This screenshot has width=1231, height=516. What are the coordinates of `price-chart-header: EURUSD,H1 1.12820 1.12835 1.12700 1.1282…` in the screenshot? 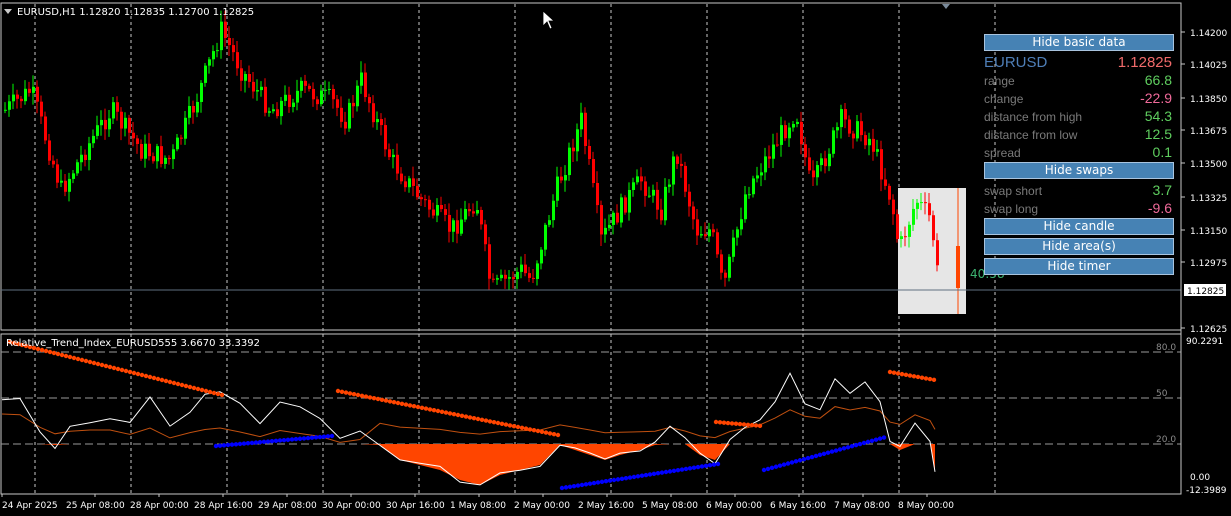 It's located at (135, 12).